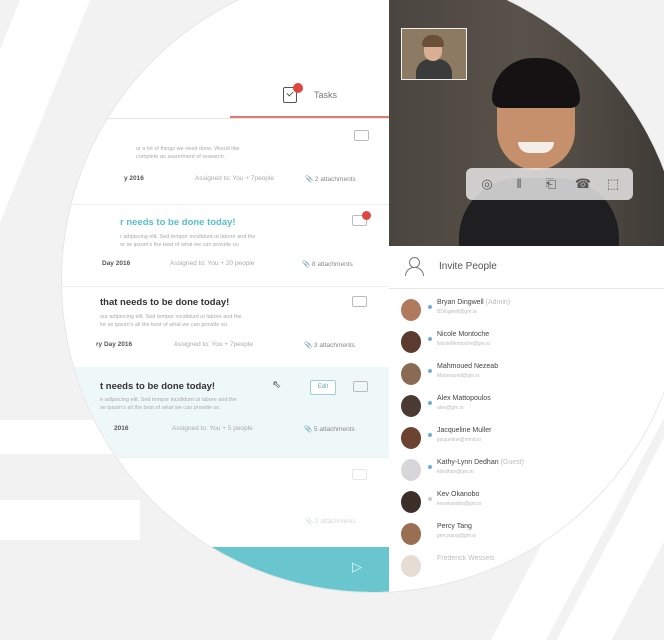  I want to click on message-composer-bar: ▷, so click(225, 569).